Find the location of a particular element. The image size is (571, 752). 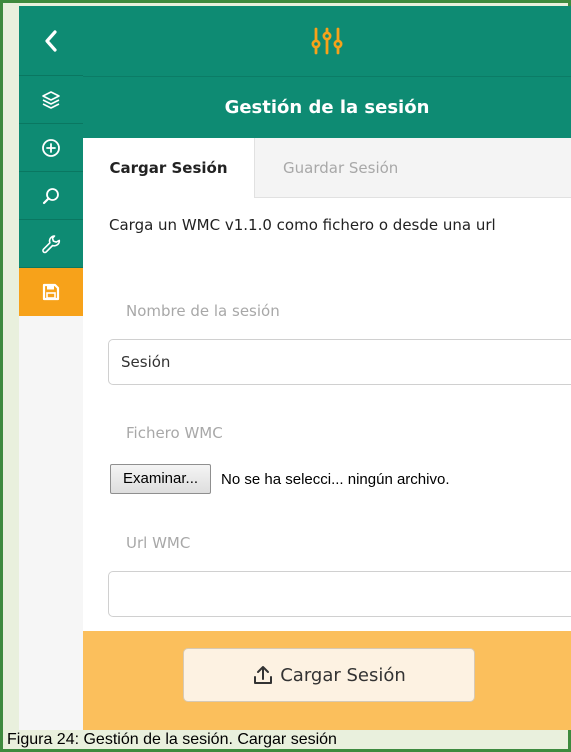

search-icon is located at coordinates (50, 195).